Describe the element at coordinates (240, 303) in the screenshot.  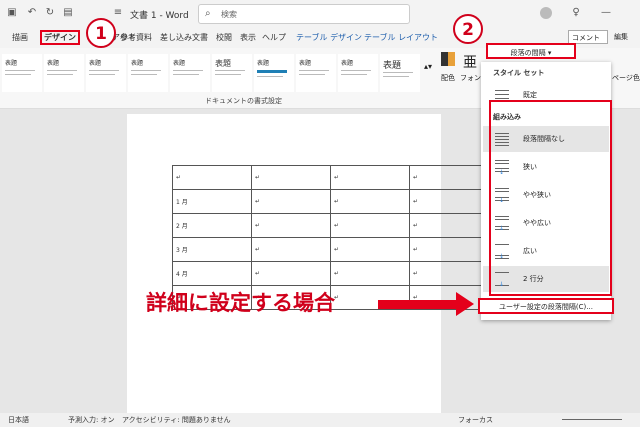
I see `callout-text: 詳細に設定する場合` at that location.